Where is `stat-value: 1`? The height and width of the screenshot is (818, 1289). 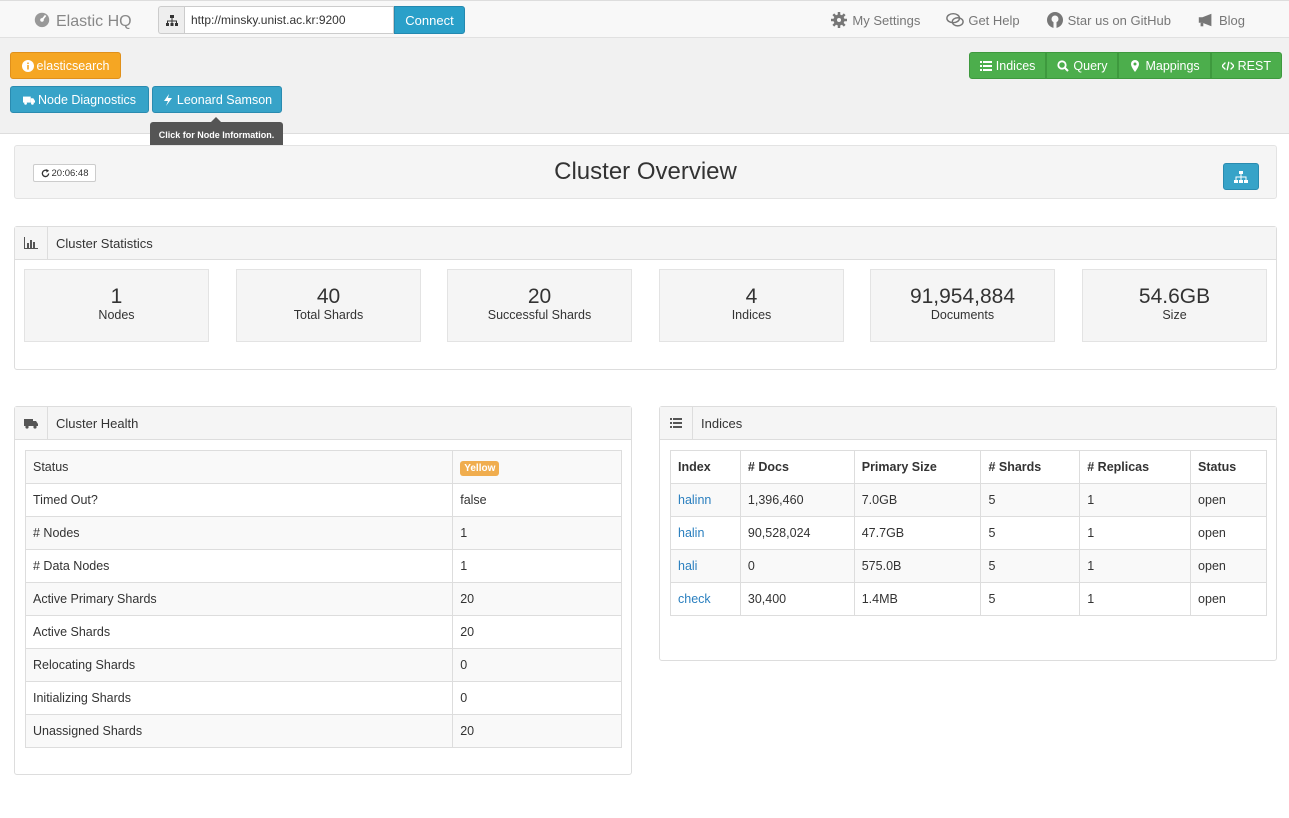 stat-value: 1 is located at coordinates (116, 296).